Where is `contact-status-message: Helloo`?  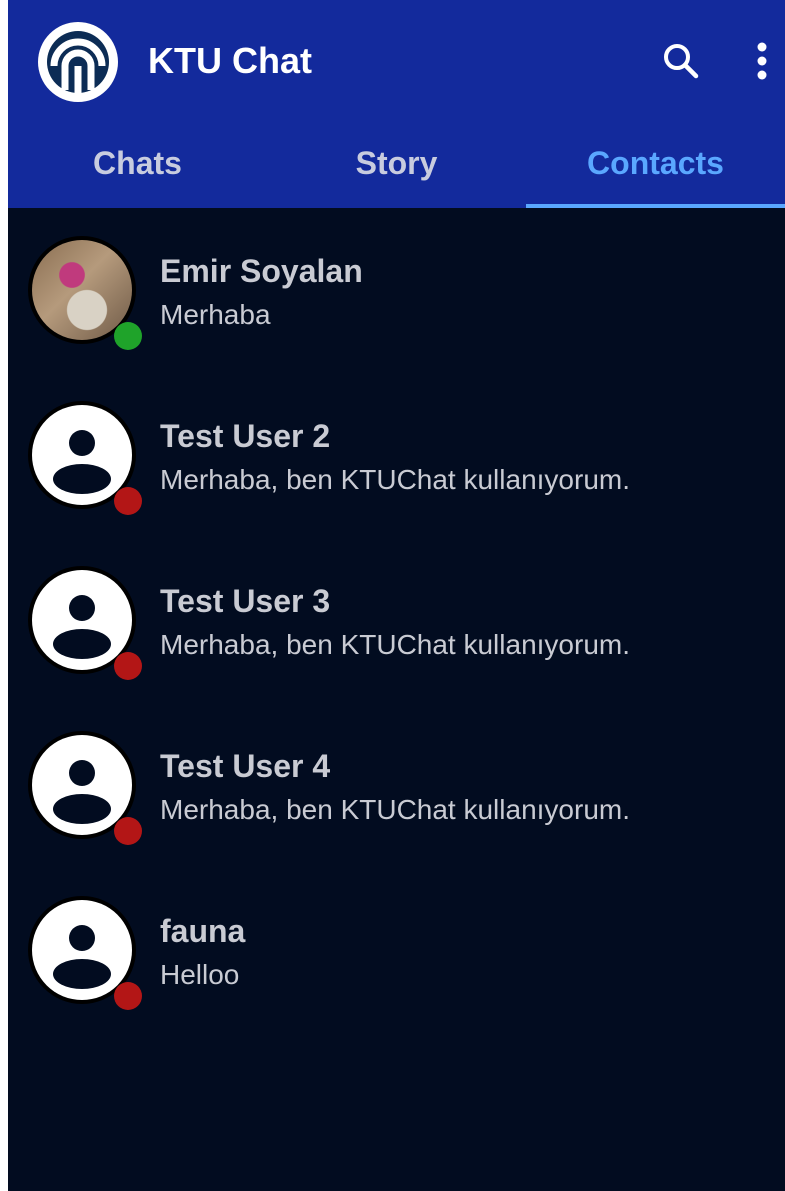
contact-status-message: Helloo is located at coordinates (200, 974).